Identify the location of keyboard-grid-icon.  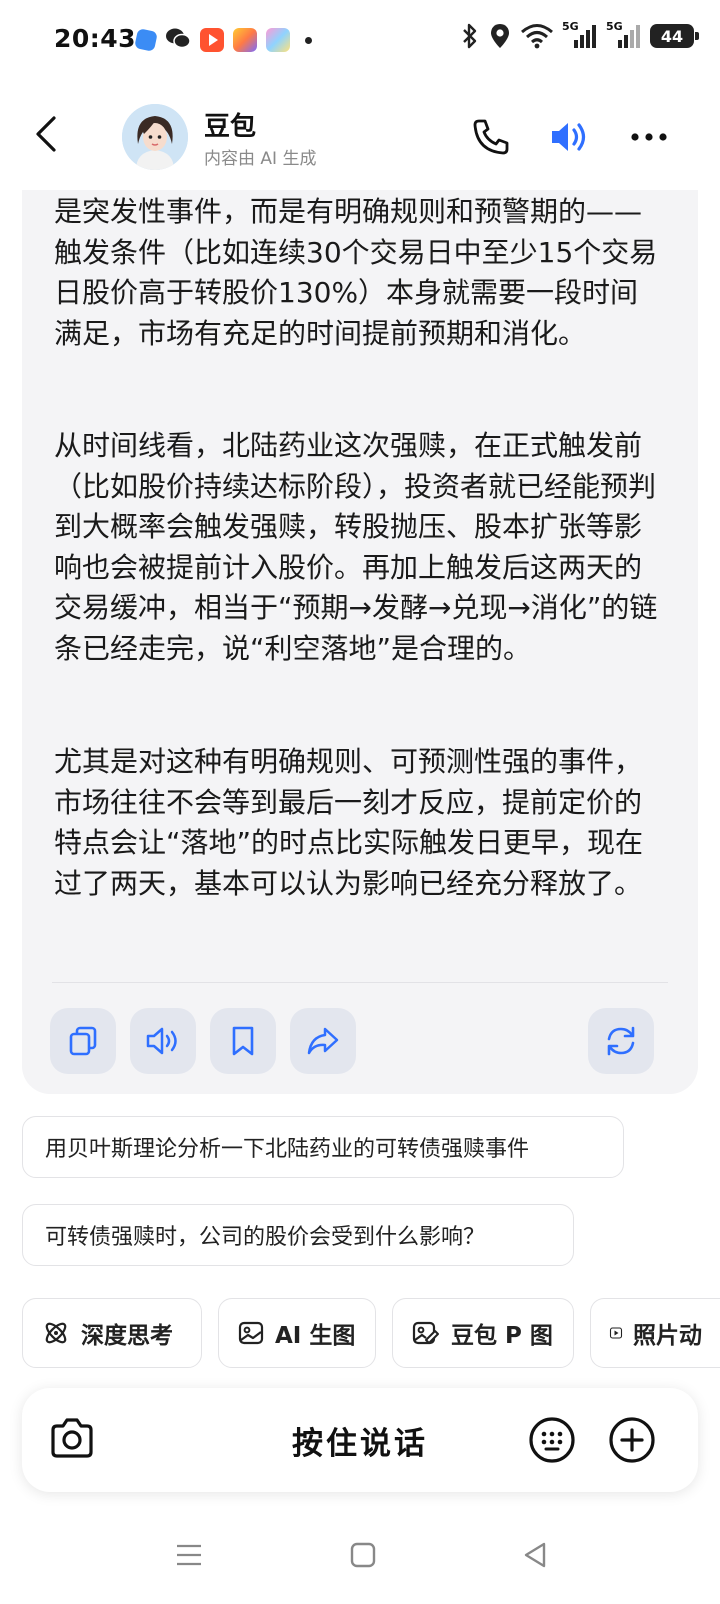
(552, 1440).